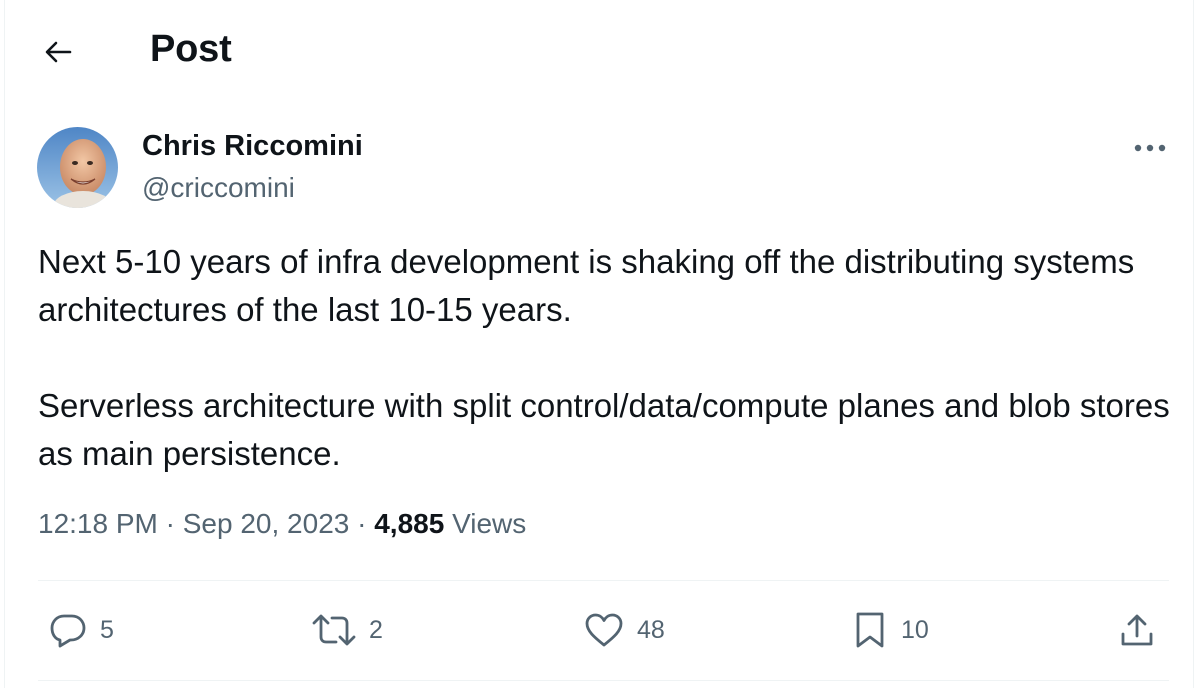  Describe the element at coordinates (915, 629) in the screenshot. I see `bookmark-count: 10` at that location.